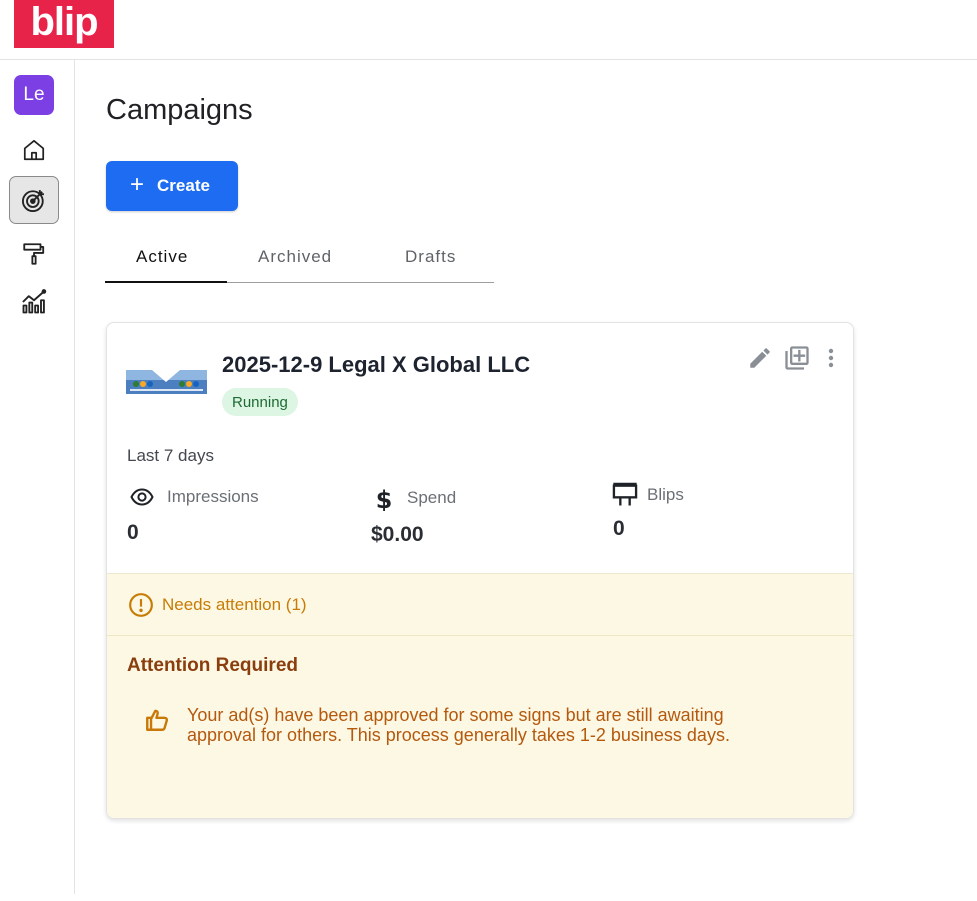 The image size is (977, 901). I want to click on tab-archived: Archived, so click(295, 257).